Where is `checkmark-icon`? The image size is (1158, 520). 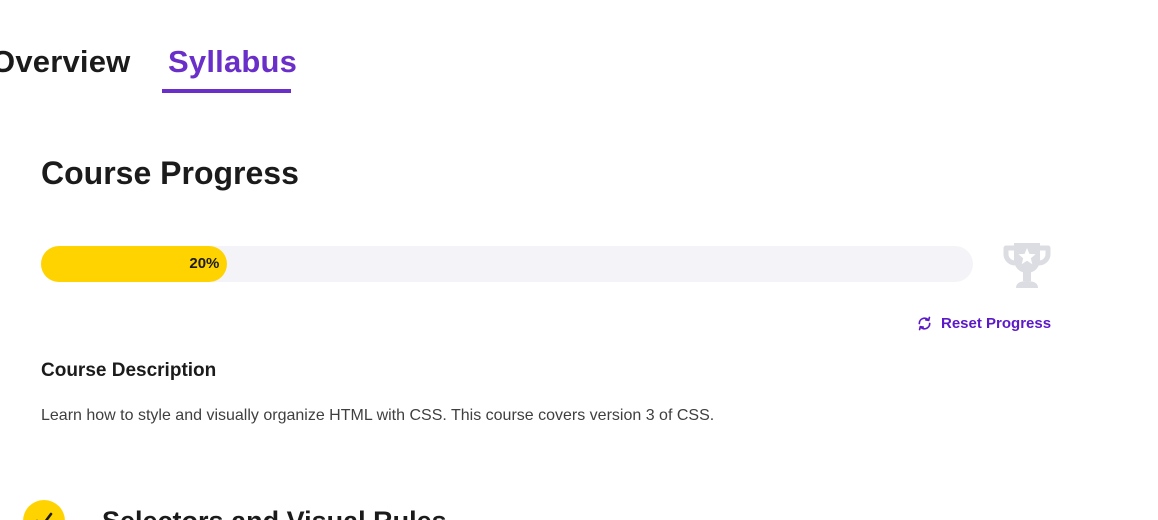
checkmark-icon is located at coordinates (44, 516).